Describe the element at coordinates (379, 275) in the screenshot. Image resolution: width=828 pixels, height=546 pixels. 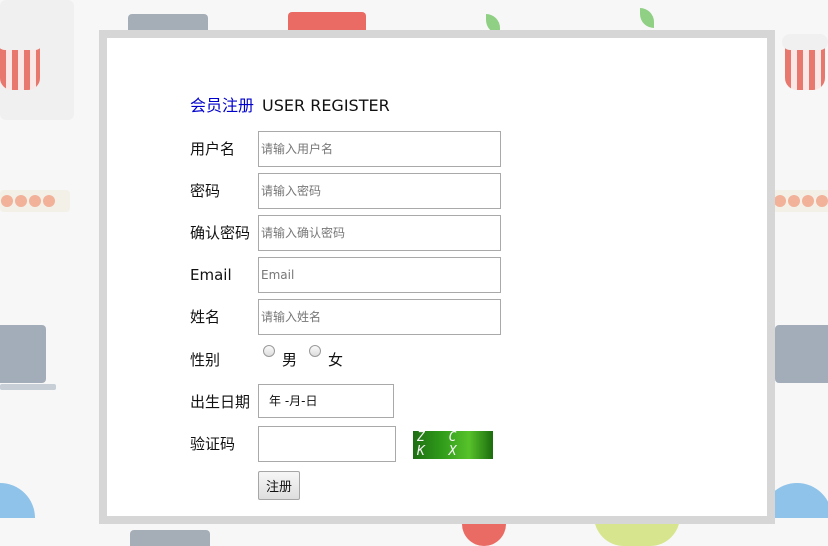
I see `email-input` at that location.